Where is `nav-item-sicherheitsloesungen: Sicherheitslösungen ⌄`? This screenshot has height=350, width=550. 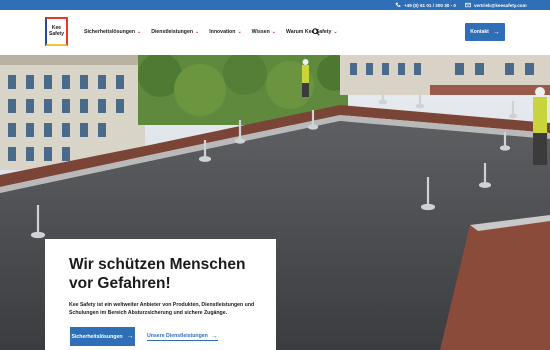 nav-item-sicherheitsloesungen: Sicherheitslösungen ⌄ is located at coordinates (112, 32).